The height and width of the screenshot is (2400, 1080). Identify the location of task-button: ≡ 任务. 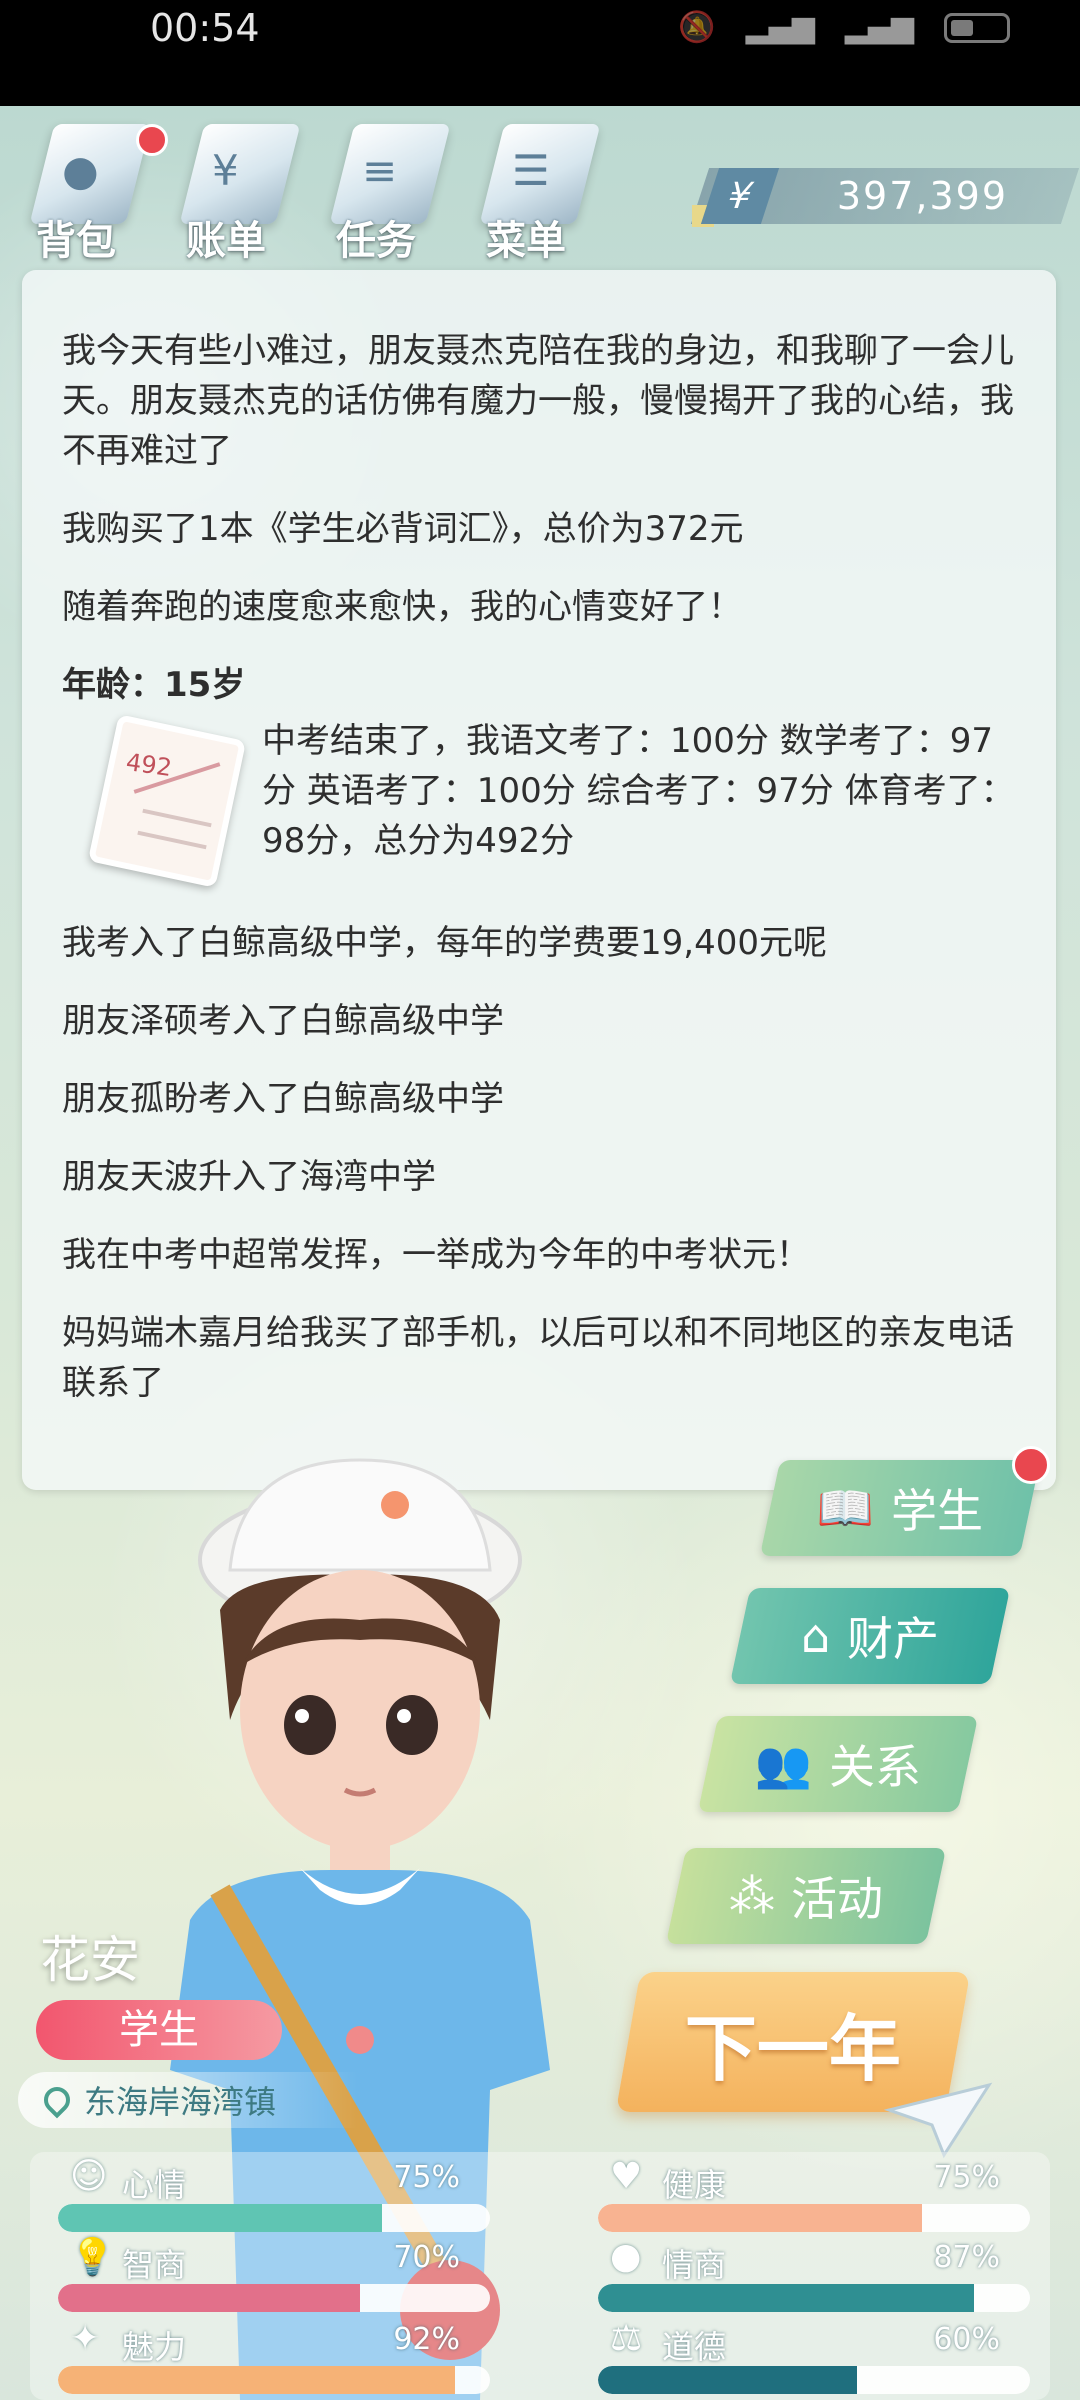
(385, 191).